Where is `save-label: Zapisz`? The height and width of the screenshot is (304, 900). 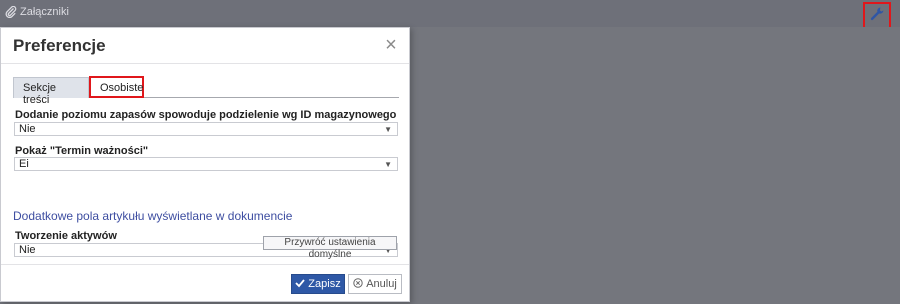
save-label: Zapisz is located at coordinates (324, 284).